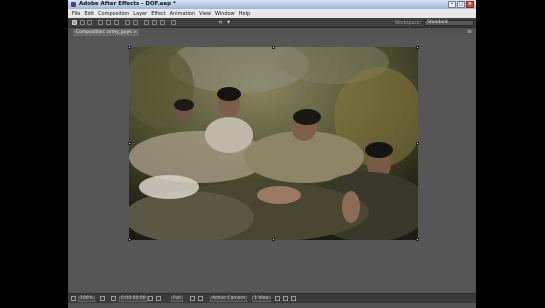 The height and width of the screenshot is (308, 545). What do you see at coordinates (449, 23) in the screenshot?
I see `workspace-dropdown: Standard` at bounding box center [449, 23].